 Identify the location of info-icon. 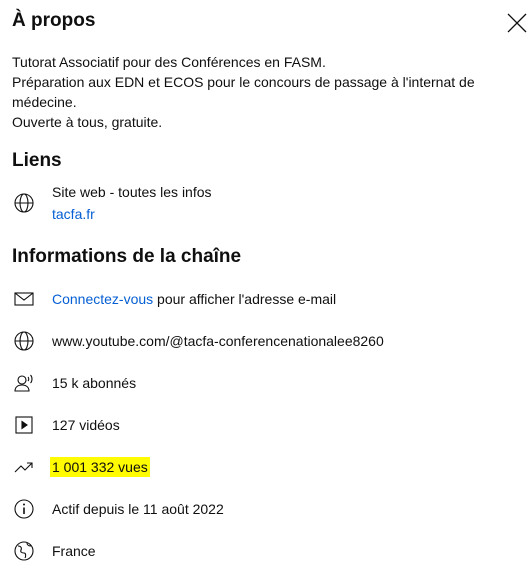
(24, 509).